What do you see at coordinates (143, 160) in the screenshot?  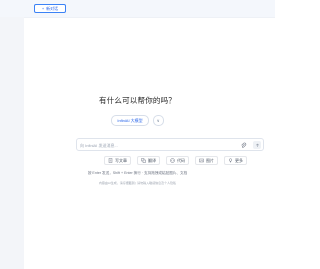 I see `translate-icon` at bounding box center [143, 160].